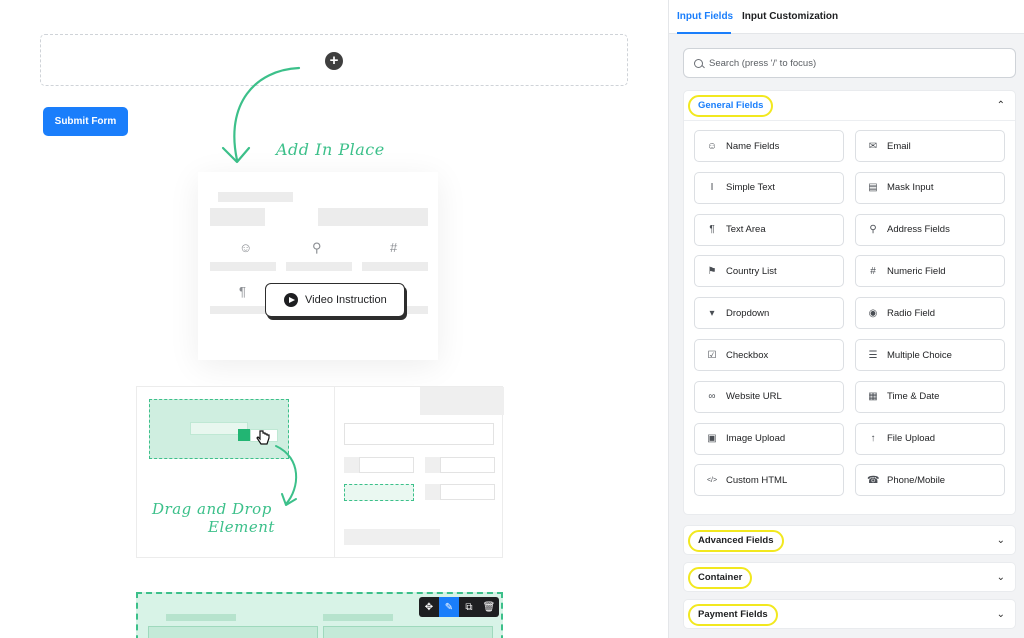 This screenshot has height=638, width=1024. I want to click on field-item-mask-input: ▤ Mask Input, so click(930, 187).